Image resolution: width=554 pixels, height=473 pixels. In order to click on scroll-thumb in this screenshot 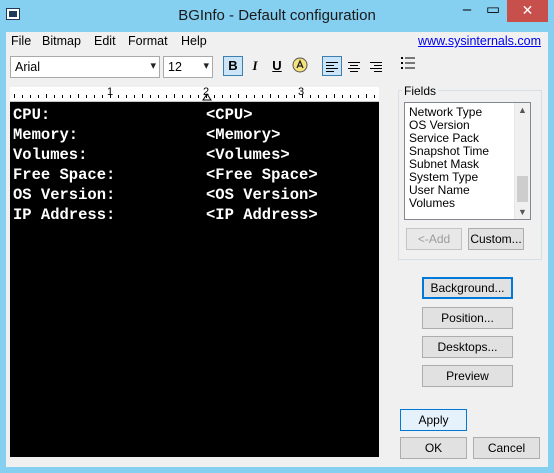, I will do `click(522, 189)`.